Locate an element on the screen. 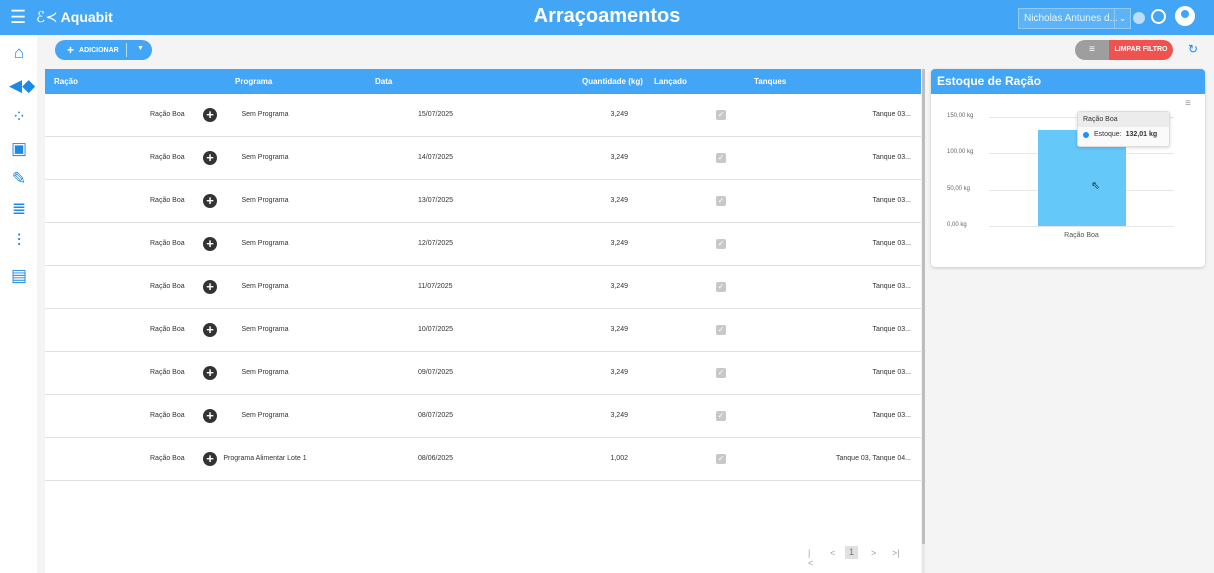 The width and height of the screenshot is (1214, 573). cell-programa: Programa Alimentar Lote 1 is located at coordinates (265, 458).